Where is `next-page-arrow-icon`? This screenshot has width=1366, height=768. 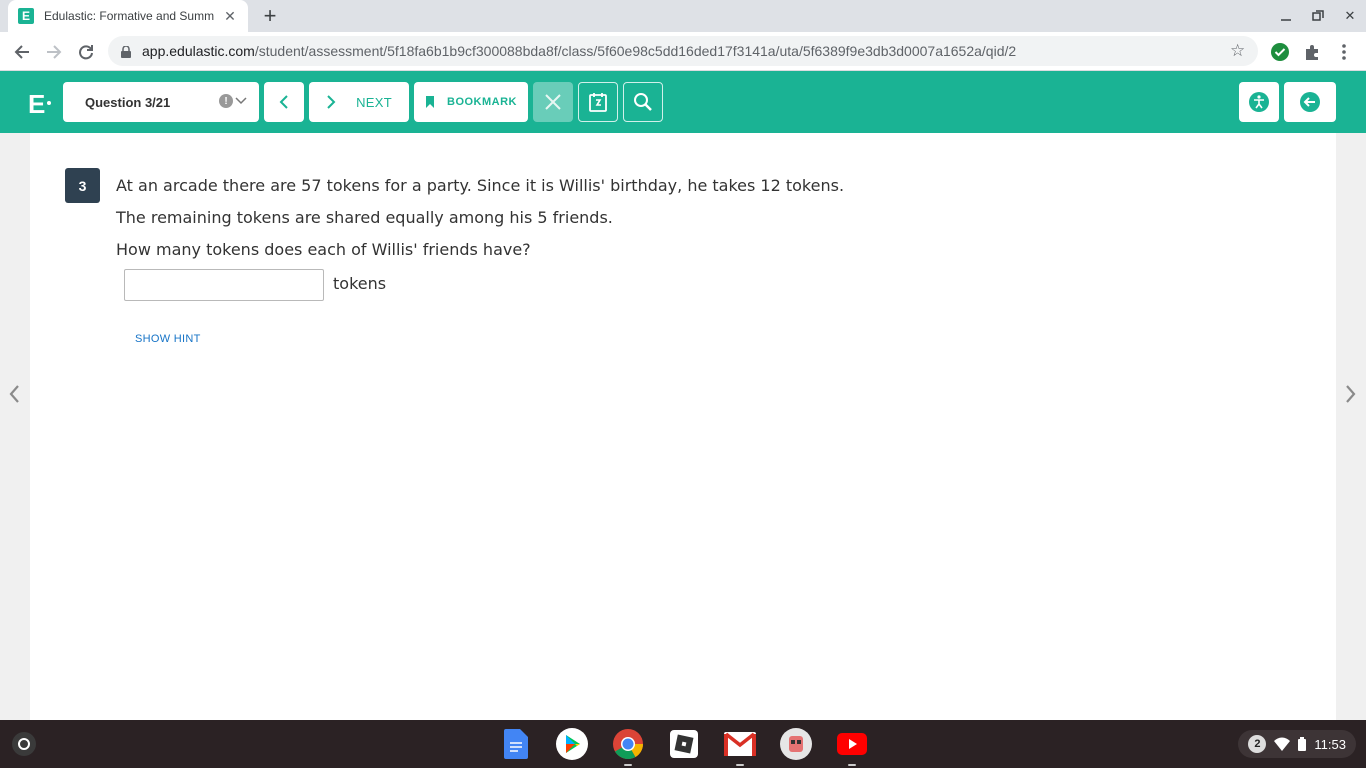
next-page-arrow-icon is located at coordinates (1351, 397).